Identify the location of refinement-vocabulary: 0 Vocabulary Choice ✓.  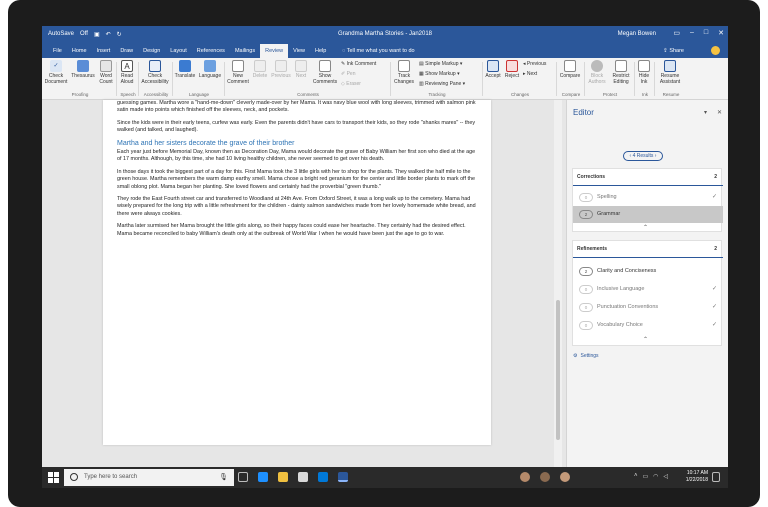
(648, 325).